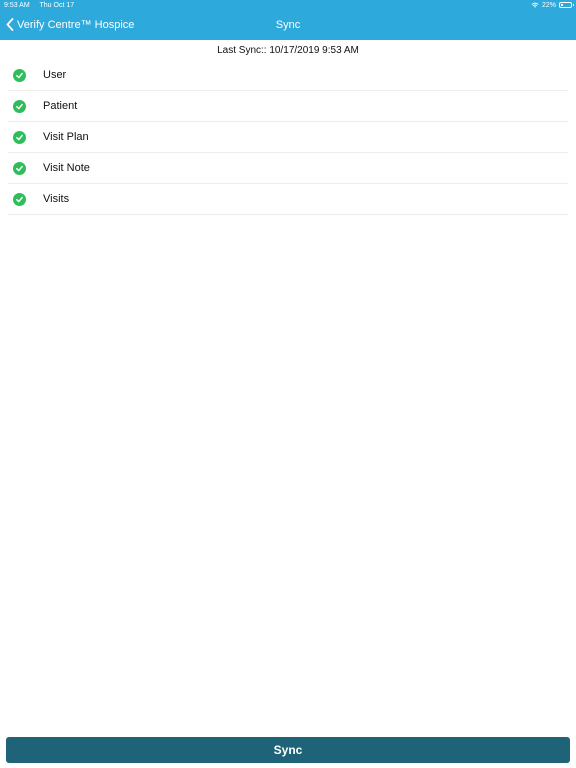 The height and width of the screenshot is (768, 576). Describe the element at coordinates (288, 106) in the screenshot. I see `list-item-patient: Patient` at that location.